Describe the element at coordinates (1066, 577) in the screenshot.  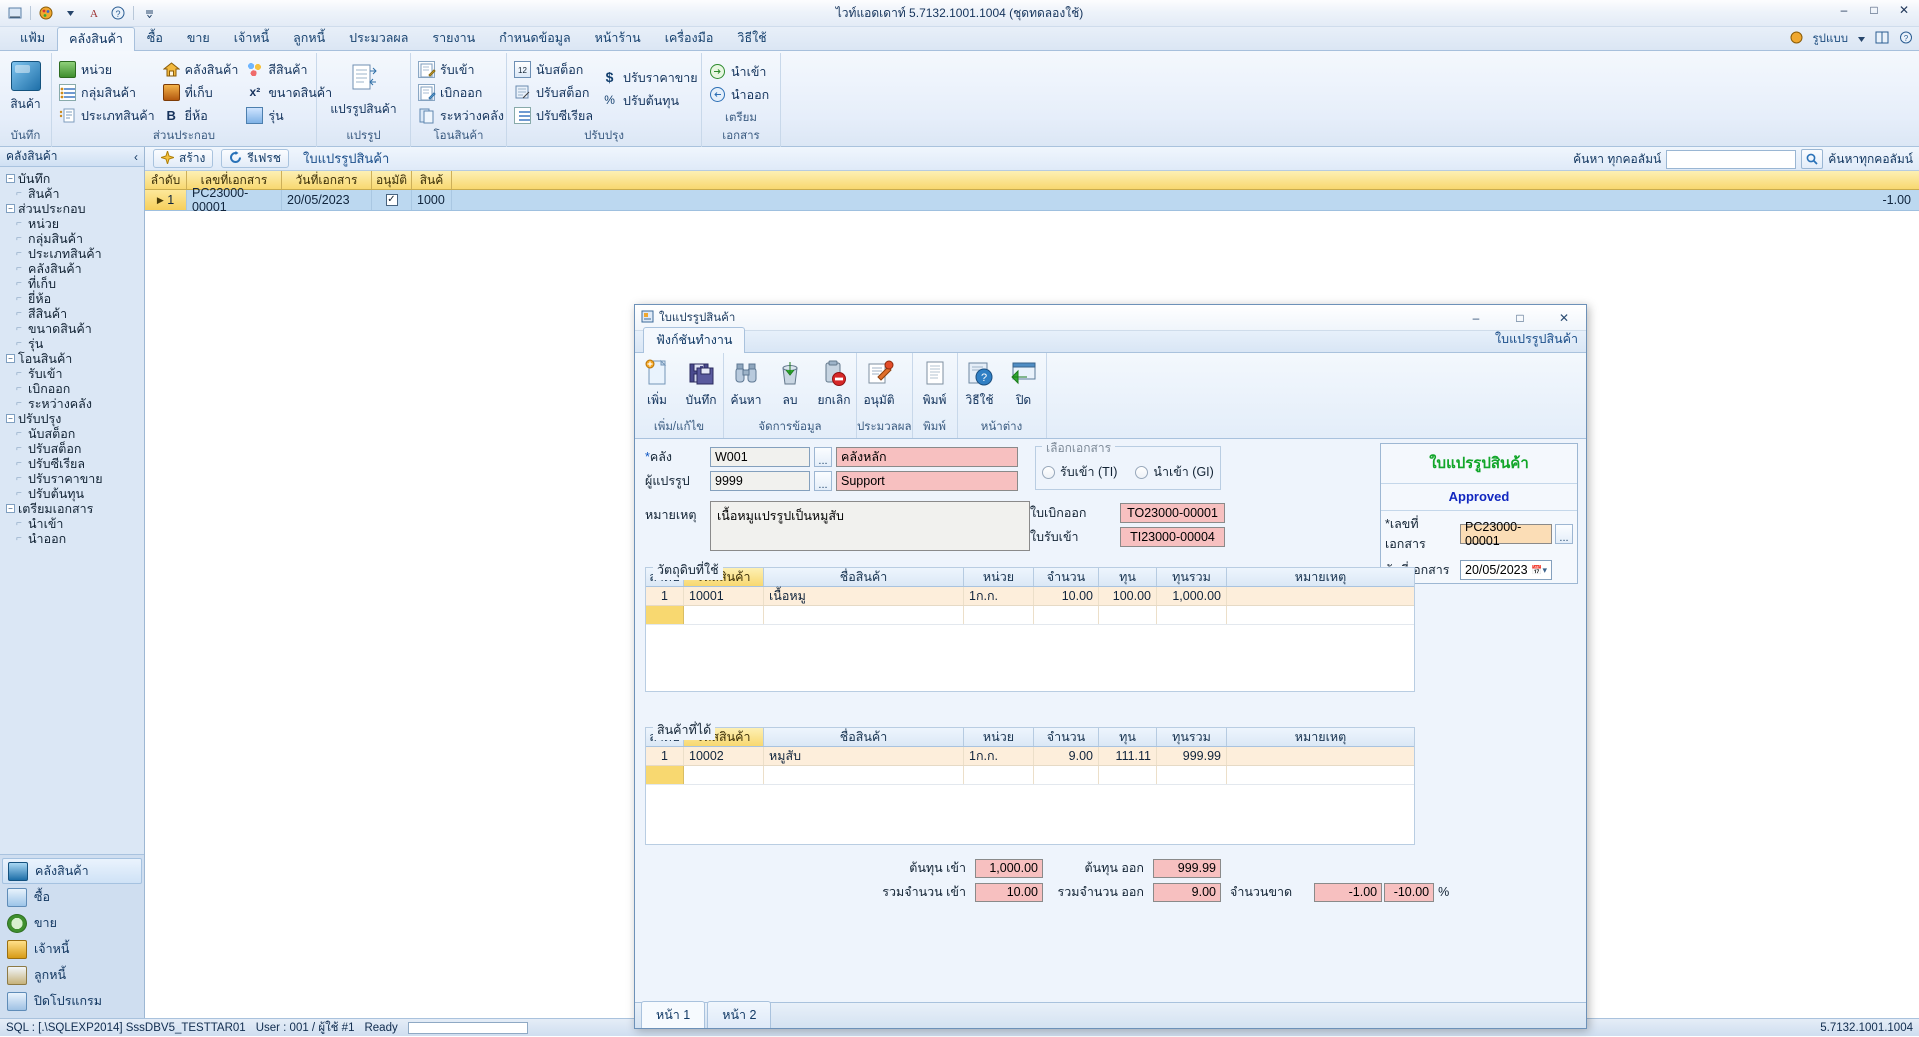
I see `materials-col-qty: จำนวน` at that location.